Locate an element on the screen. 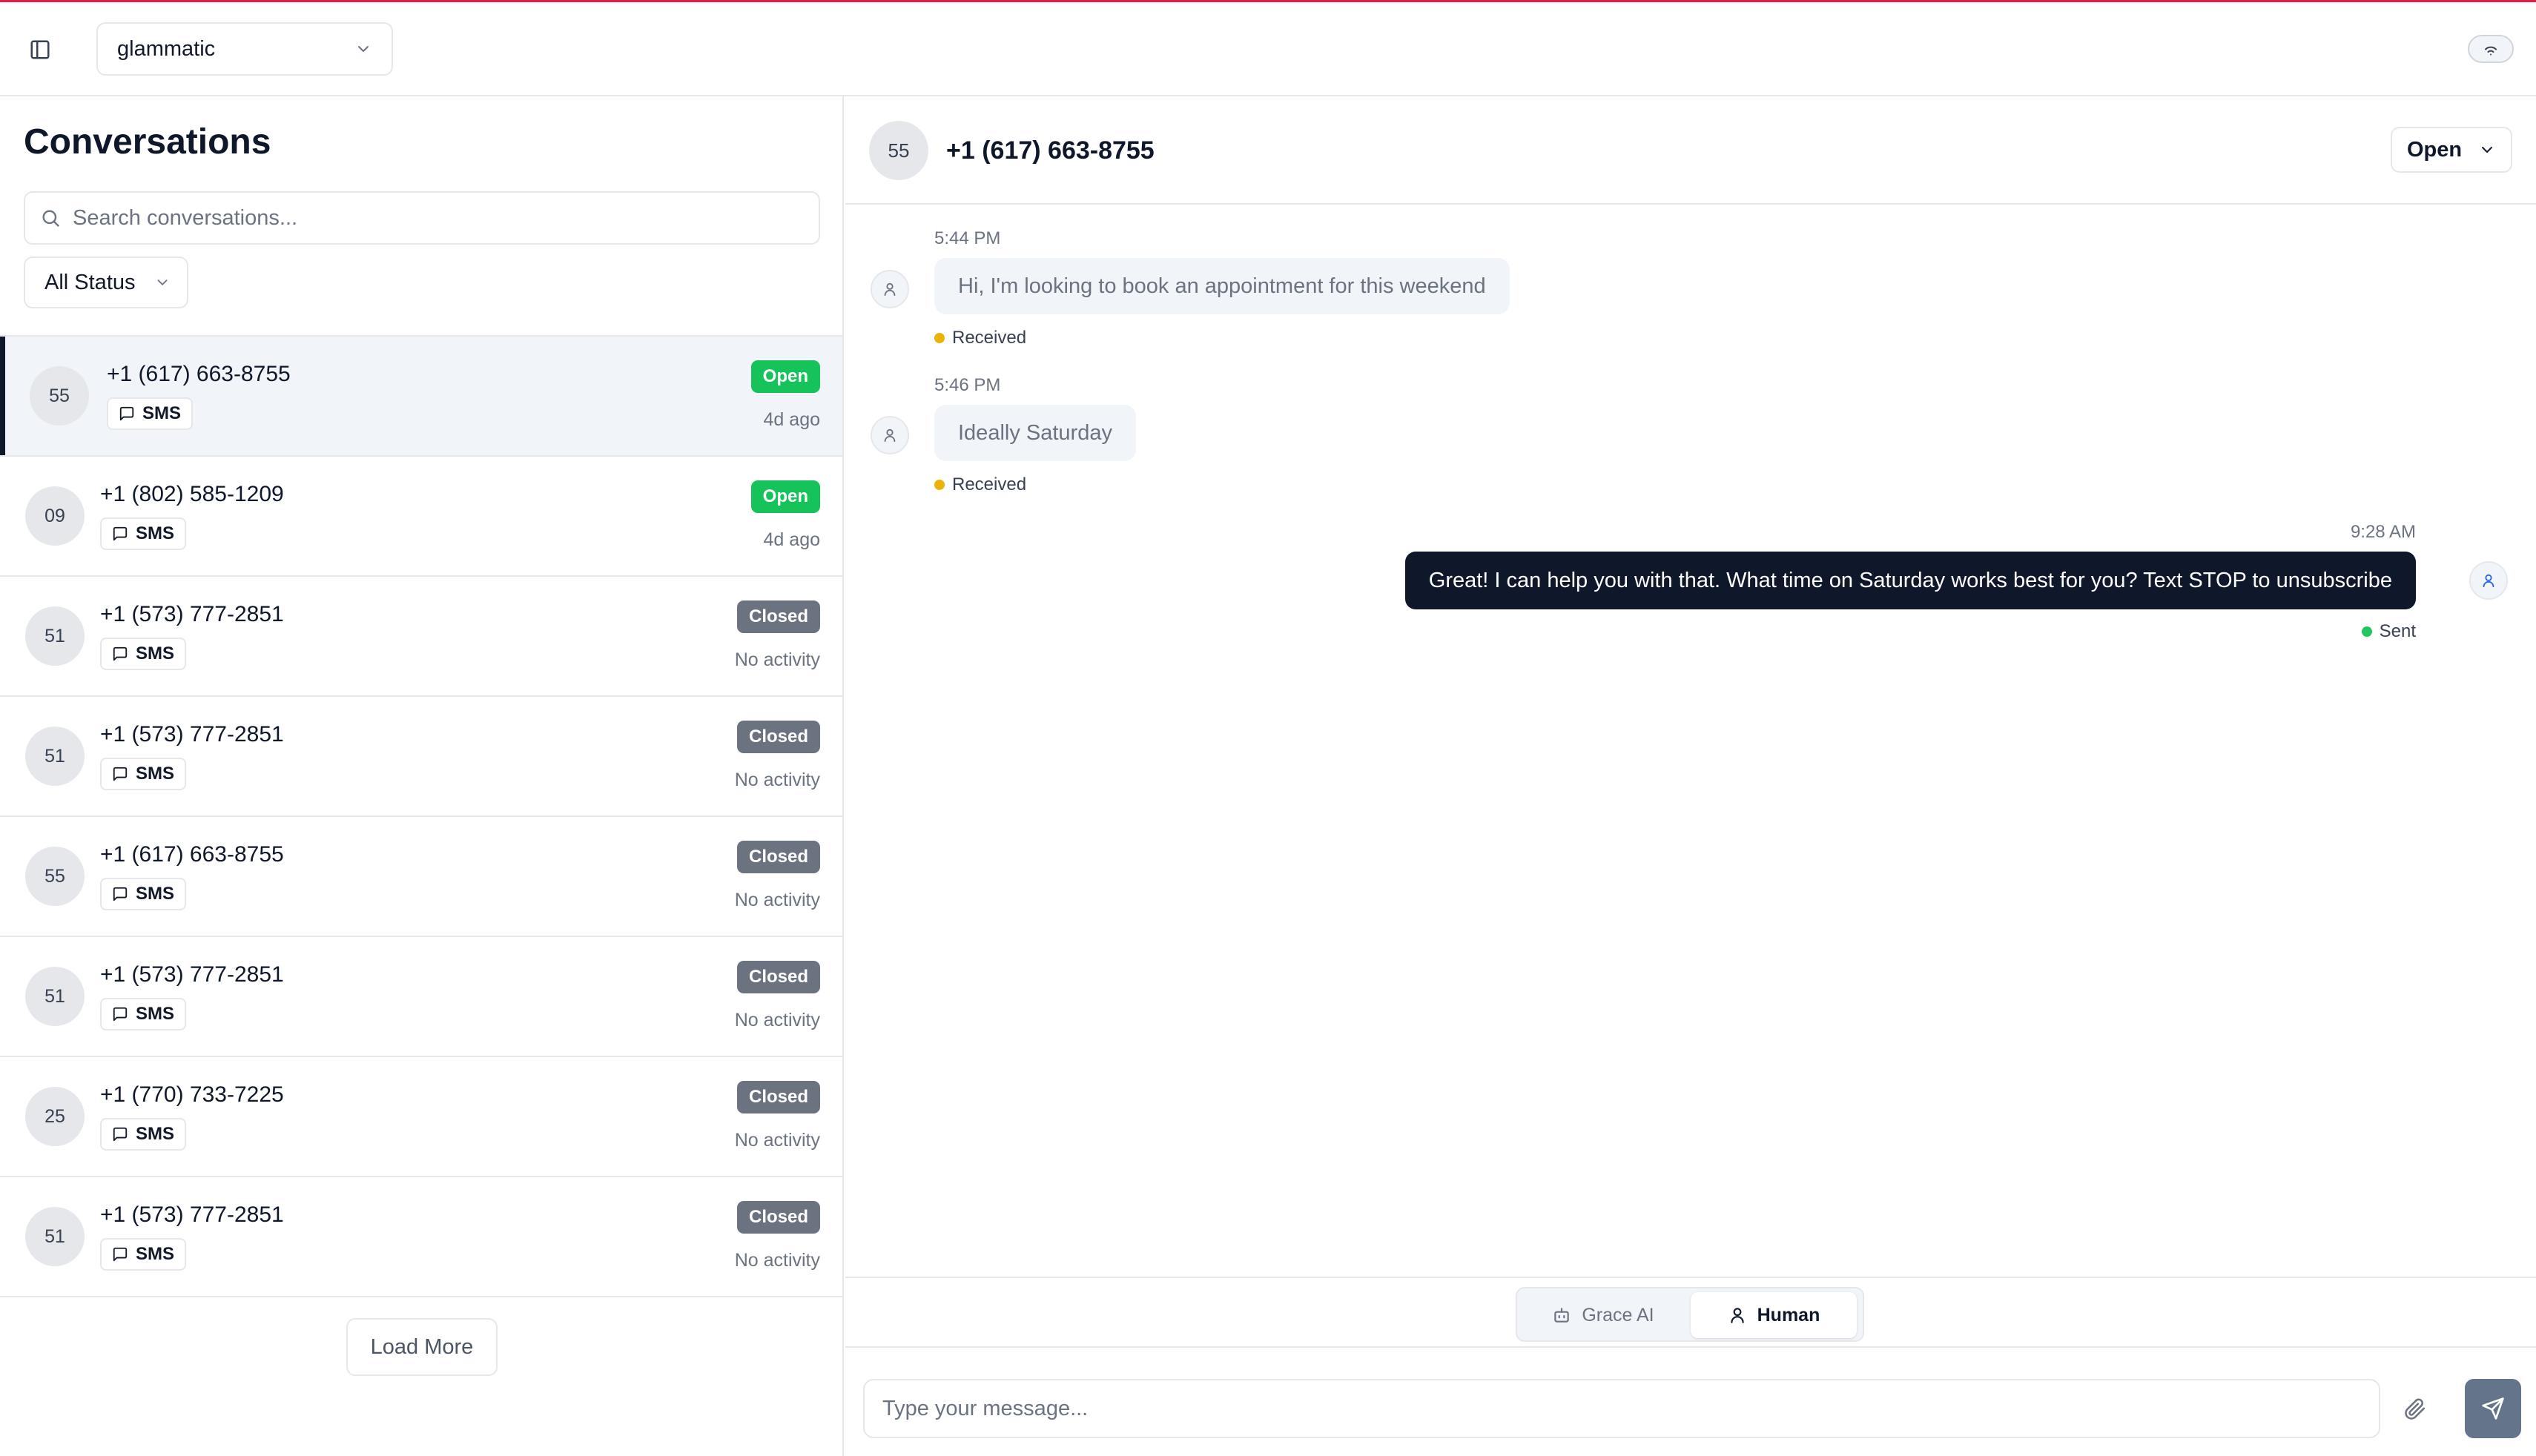  mode-human-button: Human is located at coordinates (1774, 1315).